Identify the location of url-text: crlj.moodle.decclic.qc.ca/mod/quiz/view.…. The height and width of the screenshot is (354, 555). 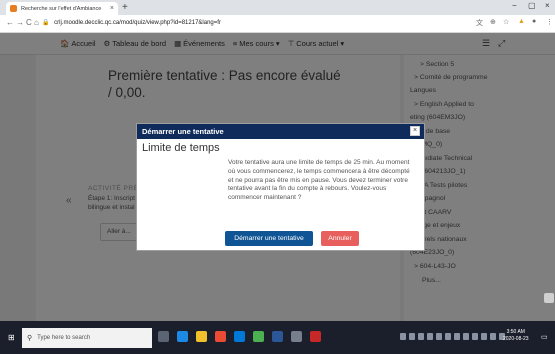
(137, 23).